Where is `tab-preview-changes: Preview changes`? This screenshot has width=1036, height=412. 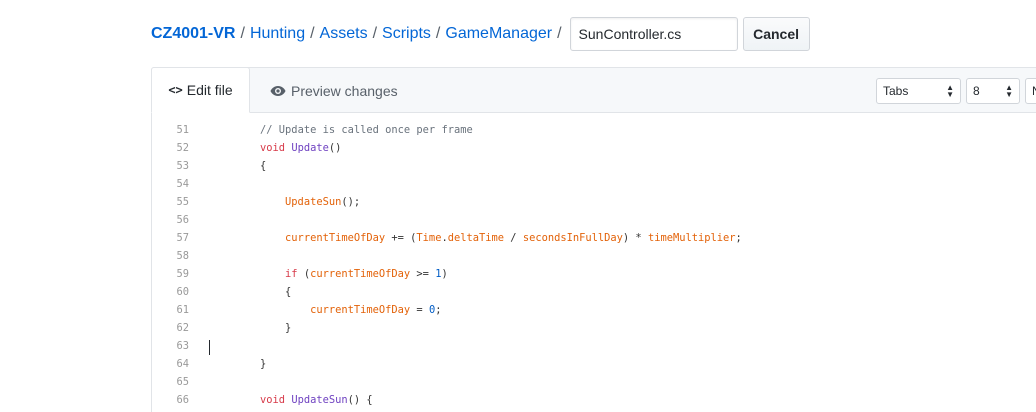
tab-preview-changes: Preview changes is located at coordinates (334, 90).